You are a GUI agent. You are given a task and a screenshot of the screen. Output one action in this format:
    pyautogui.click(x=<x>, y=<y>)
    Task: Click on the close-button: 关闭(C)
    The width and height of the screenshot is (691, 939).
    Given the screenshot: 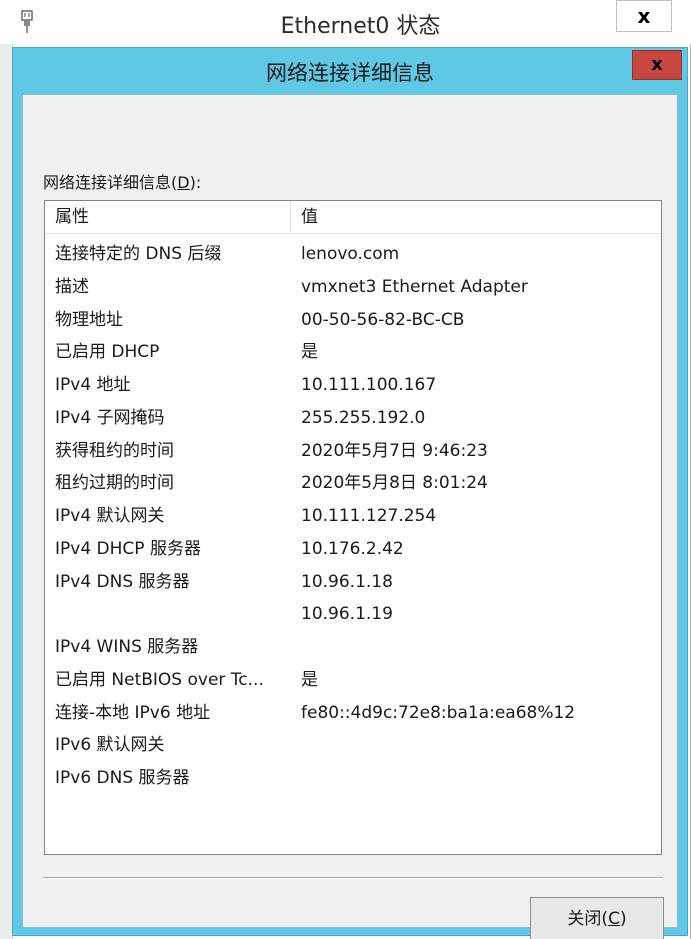 What is the action you would take?
    pyautogui.click(x=597, y=918)
    